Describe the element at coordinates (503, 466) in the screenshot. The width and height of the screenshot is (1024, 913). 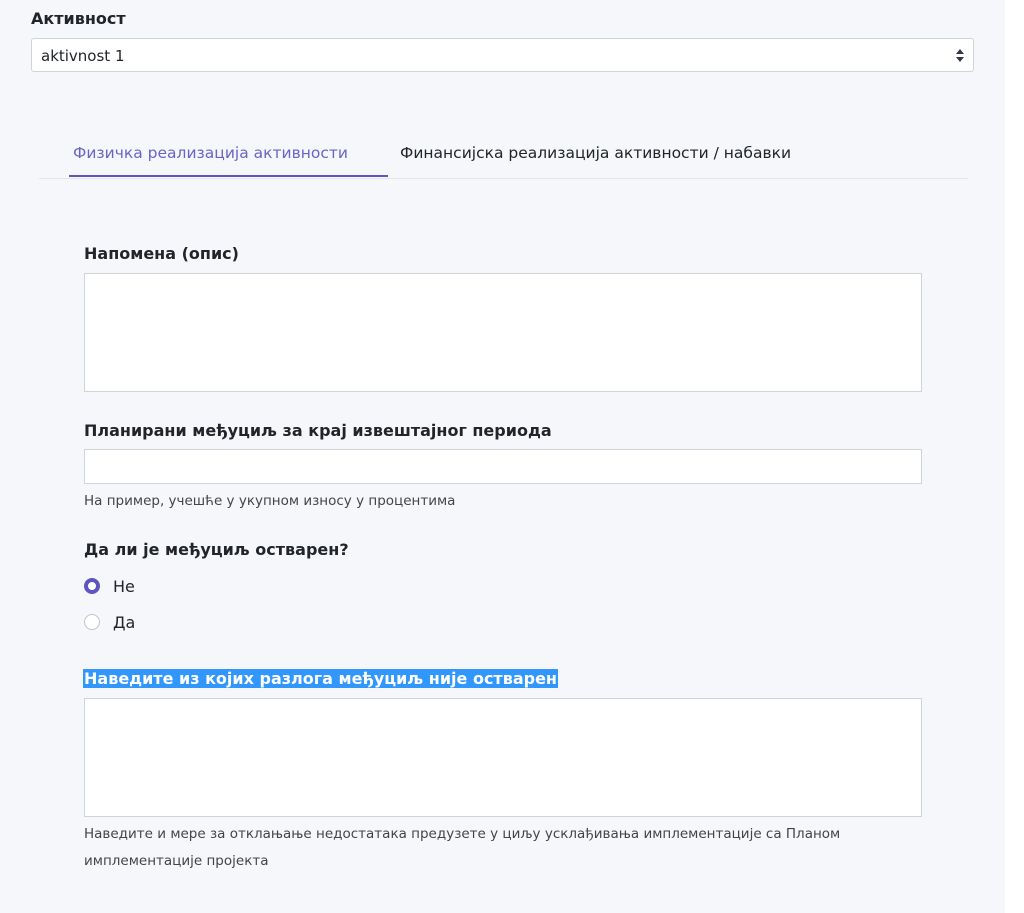
I see `milestone-input` at that location.